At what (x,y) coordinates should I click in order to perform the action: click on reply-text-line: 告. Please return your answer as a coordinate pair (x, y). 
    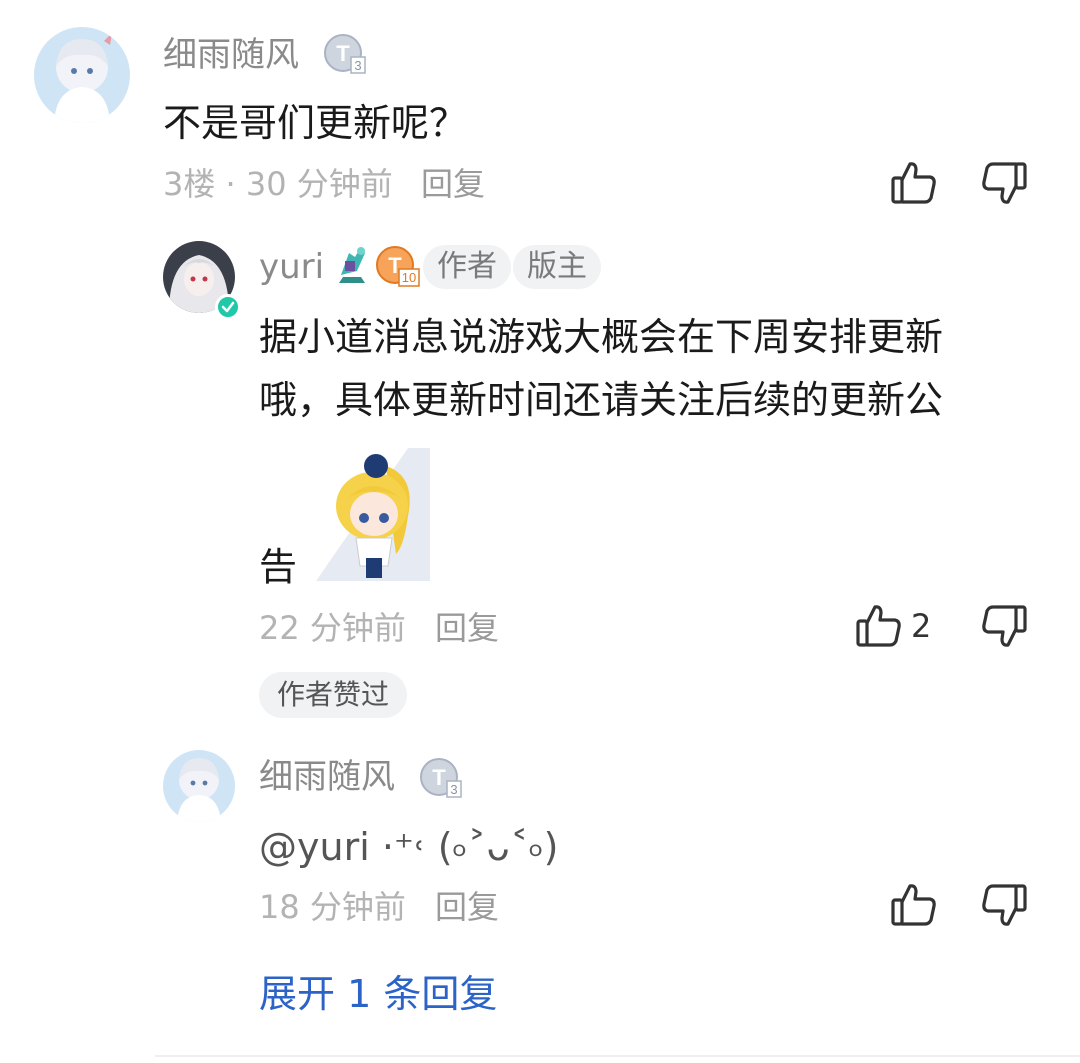
    Looking at the image, I should click on (278, 567).